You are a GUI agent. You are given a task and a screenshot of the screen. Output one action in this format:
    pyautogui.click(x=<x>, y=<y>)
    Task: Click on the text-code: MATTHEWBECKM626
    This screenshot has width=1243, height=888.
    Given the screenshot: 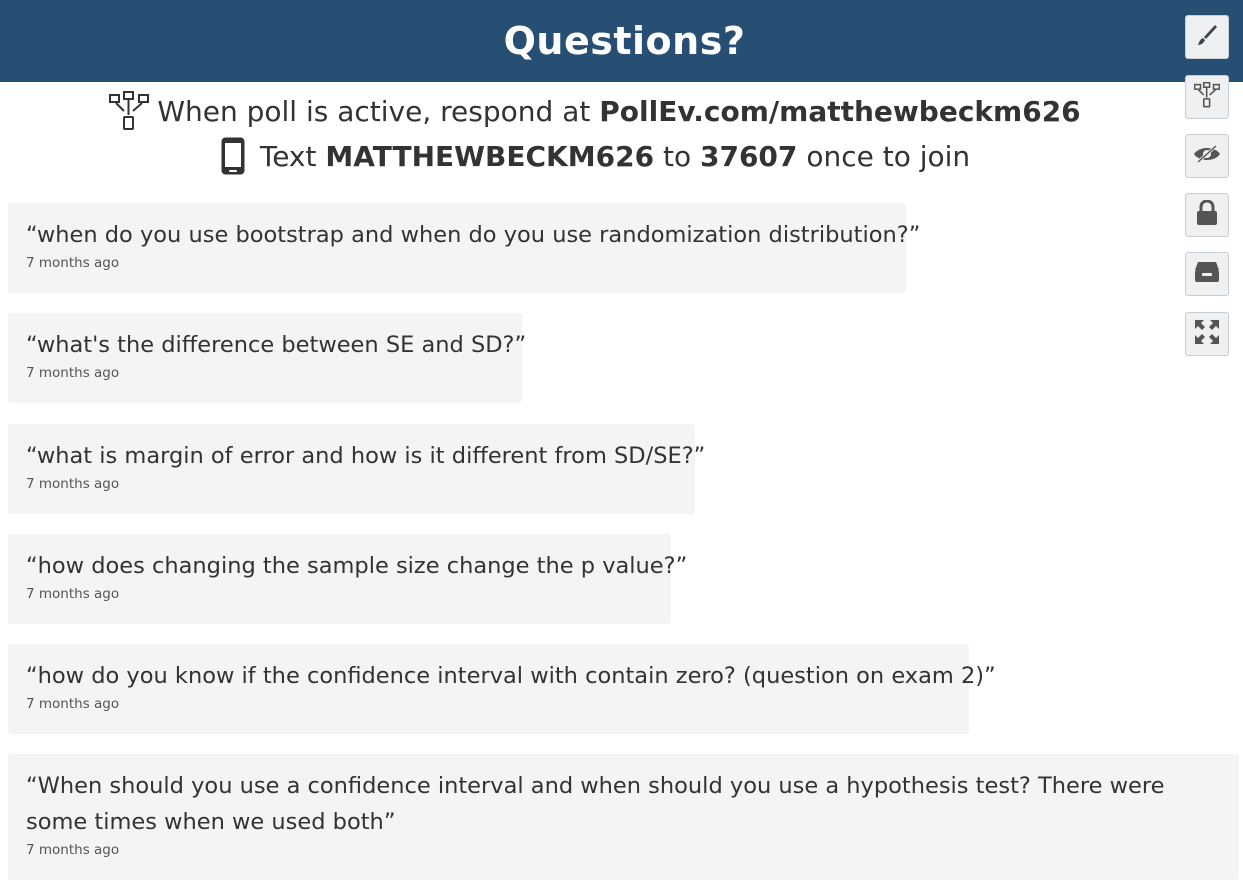 What is the action you would take?
    pyautogui.click(x=490, y=156)
    